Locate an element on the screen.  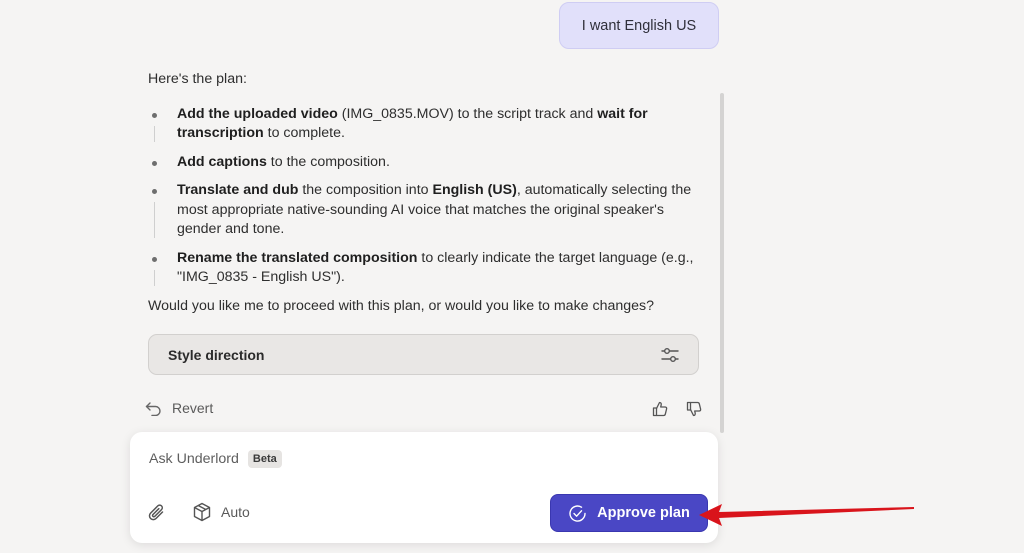
user-message-bubble: I want English US is located at coordinates (639, 25).